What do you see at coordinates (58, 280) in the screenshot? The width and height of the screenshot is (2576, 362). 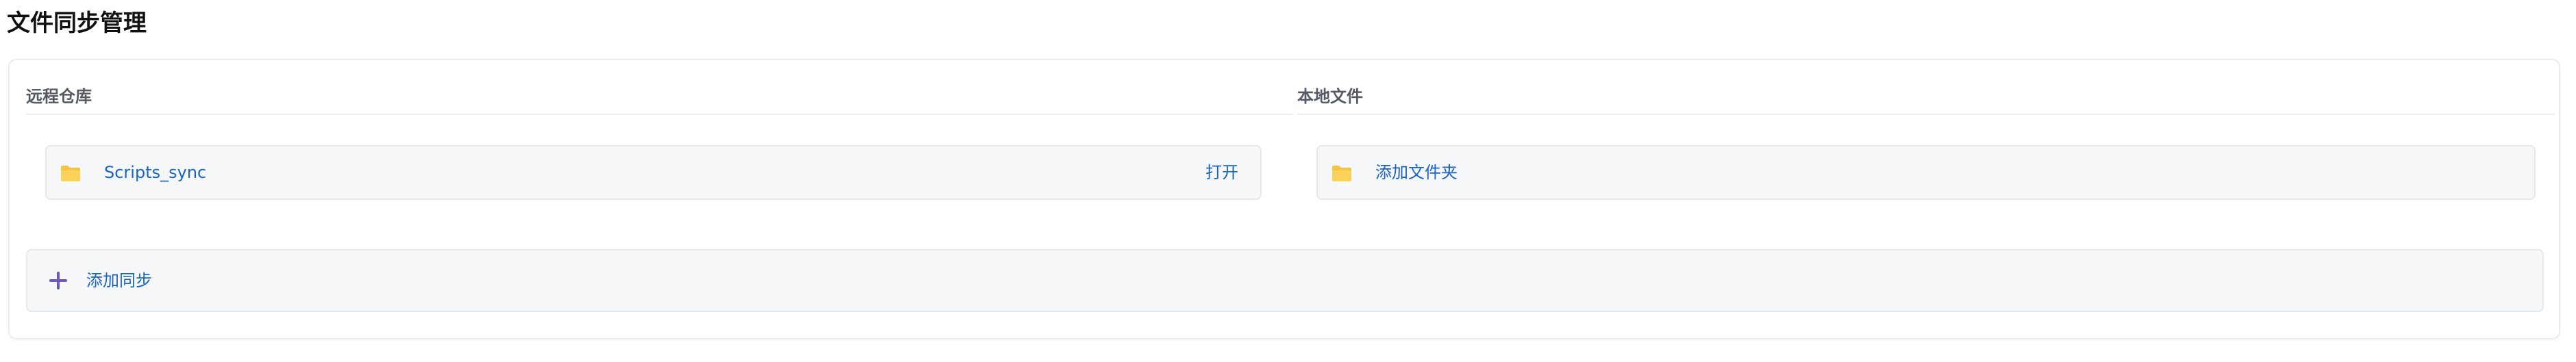 I see `plus-icon` at bounding box center [58, 280].